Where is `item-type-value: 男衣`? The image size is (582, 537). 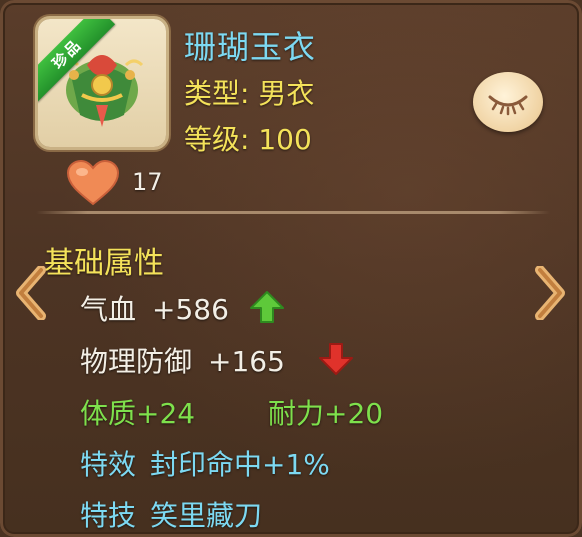 item-type-value: 男衣 is located at coordinates (286, 93).